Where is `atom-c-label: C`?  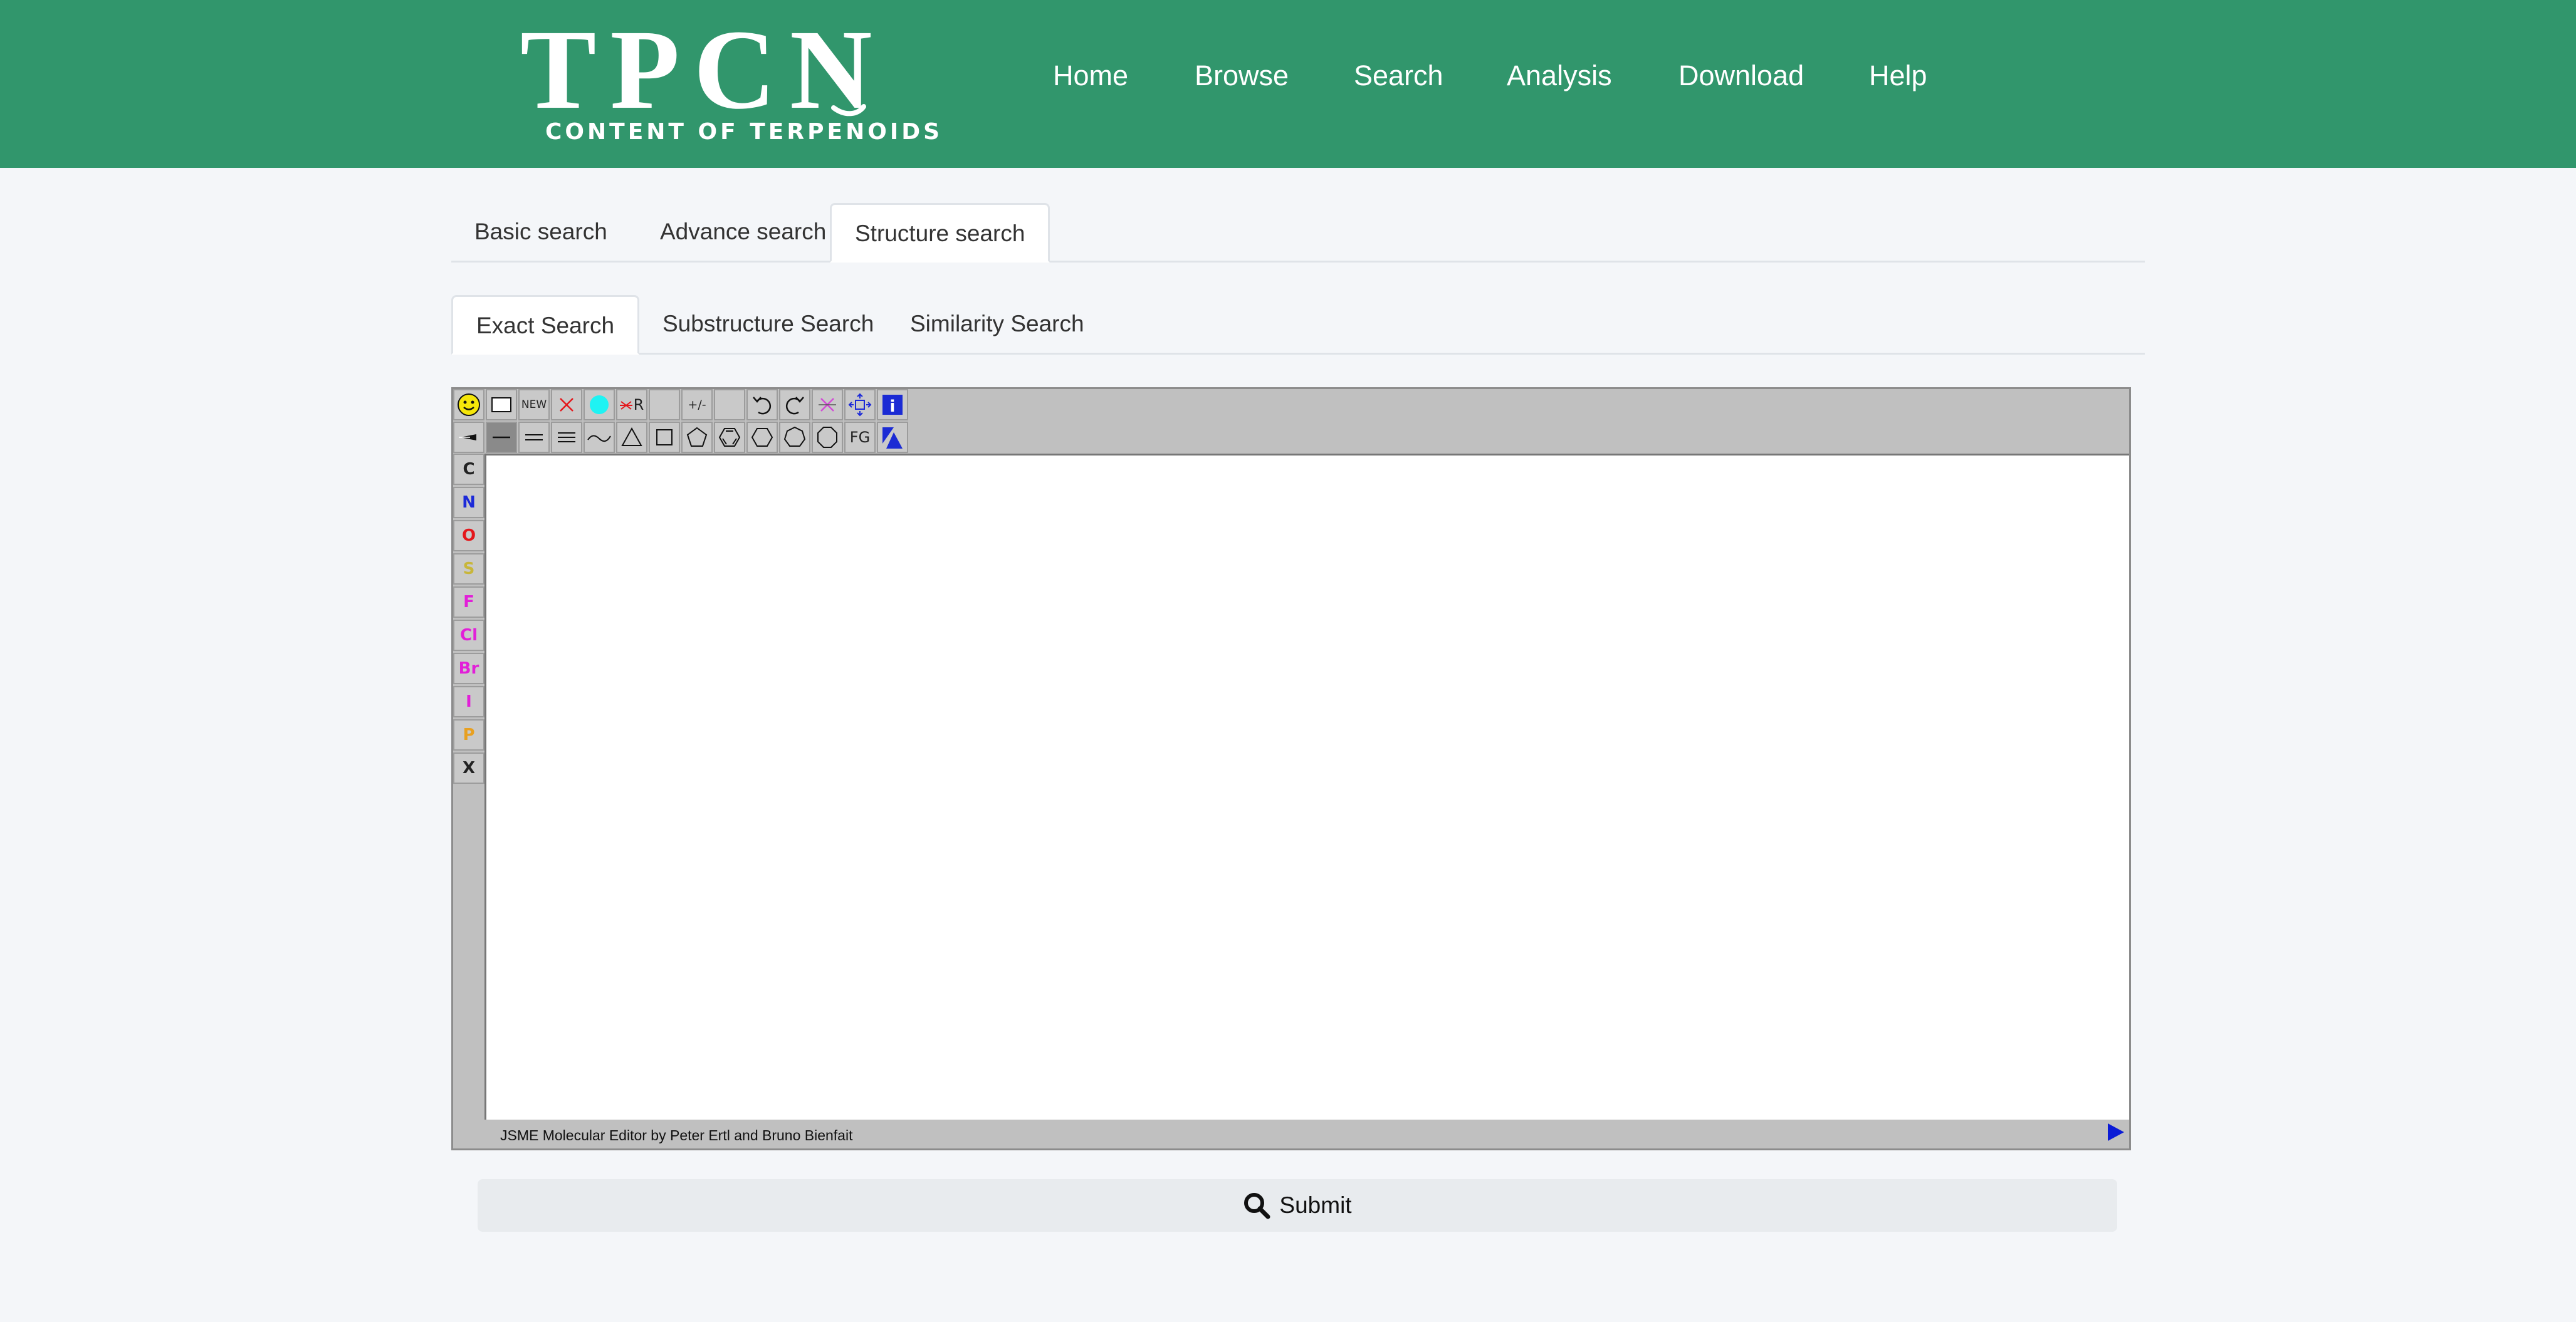 atom-c-label: C is located at coordinates (469, 470).